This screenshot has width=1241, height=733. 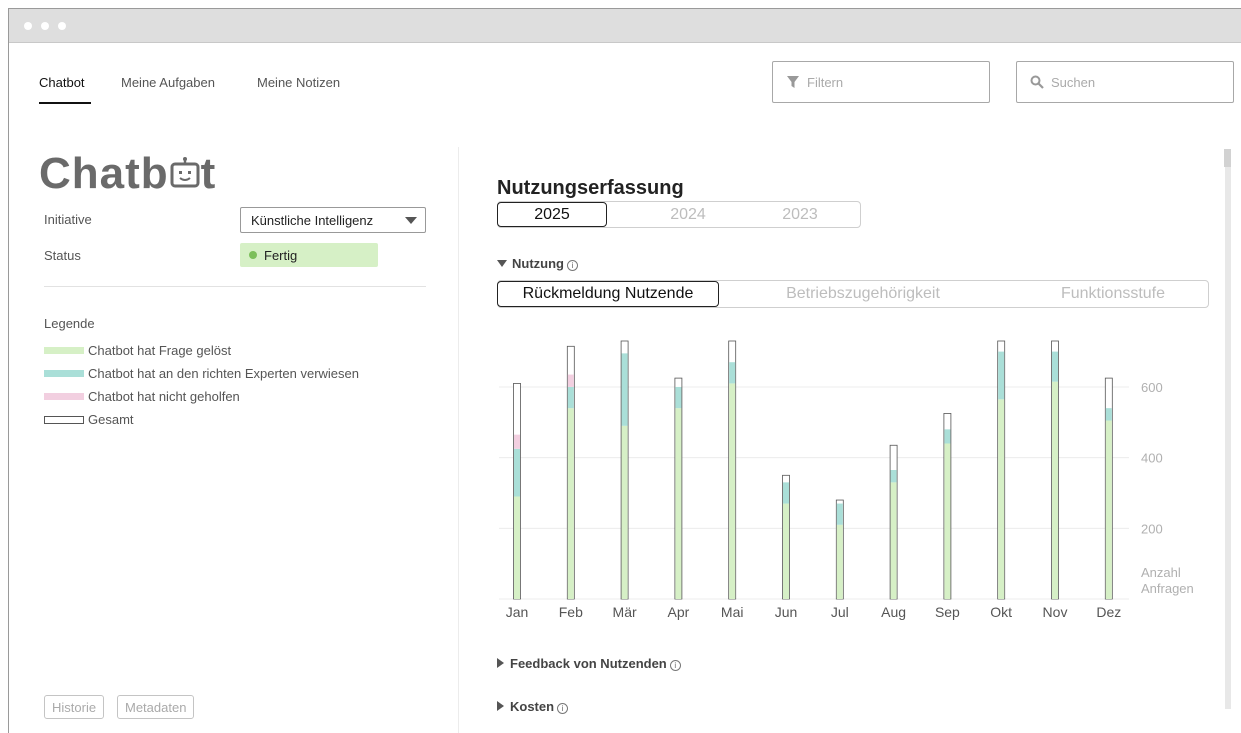 I want to click on status-value: Fertig, so click(x=281, y=255).